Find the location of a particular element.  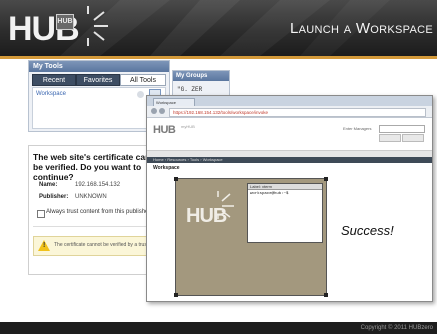

slide-footer: Copyright © 2011 HUBzero is located at coordinates (218, 328).